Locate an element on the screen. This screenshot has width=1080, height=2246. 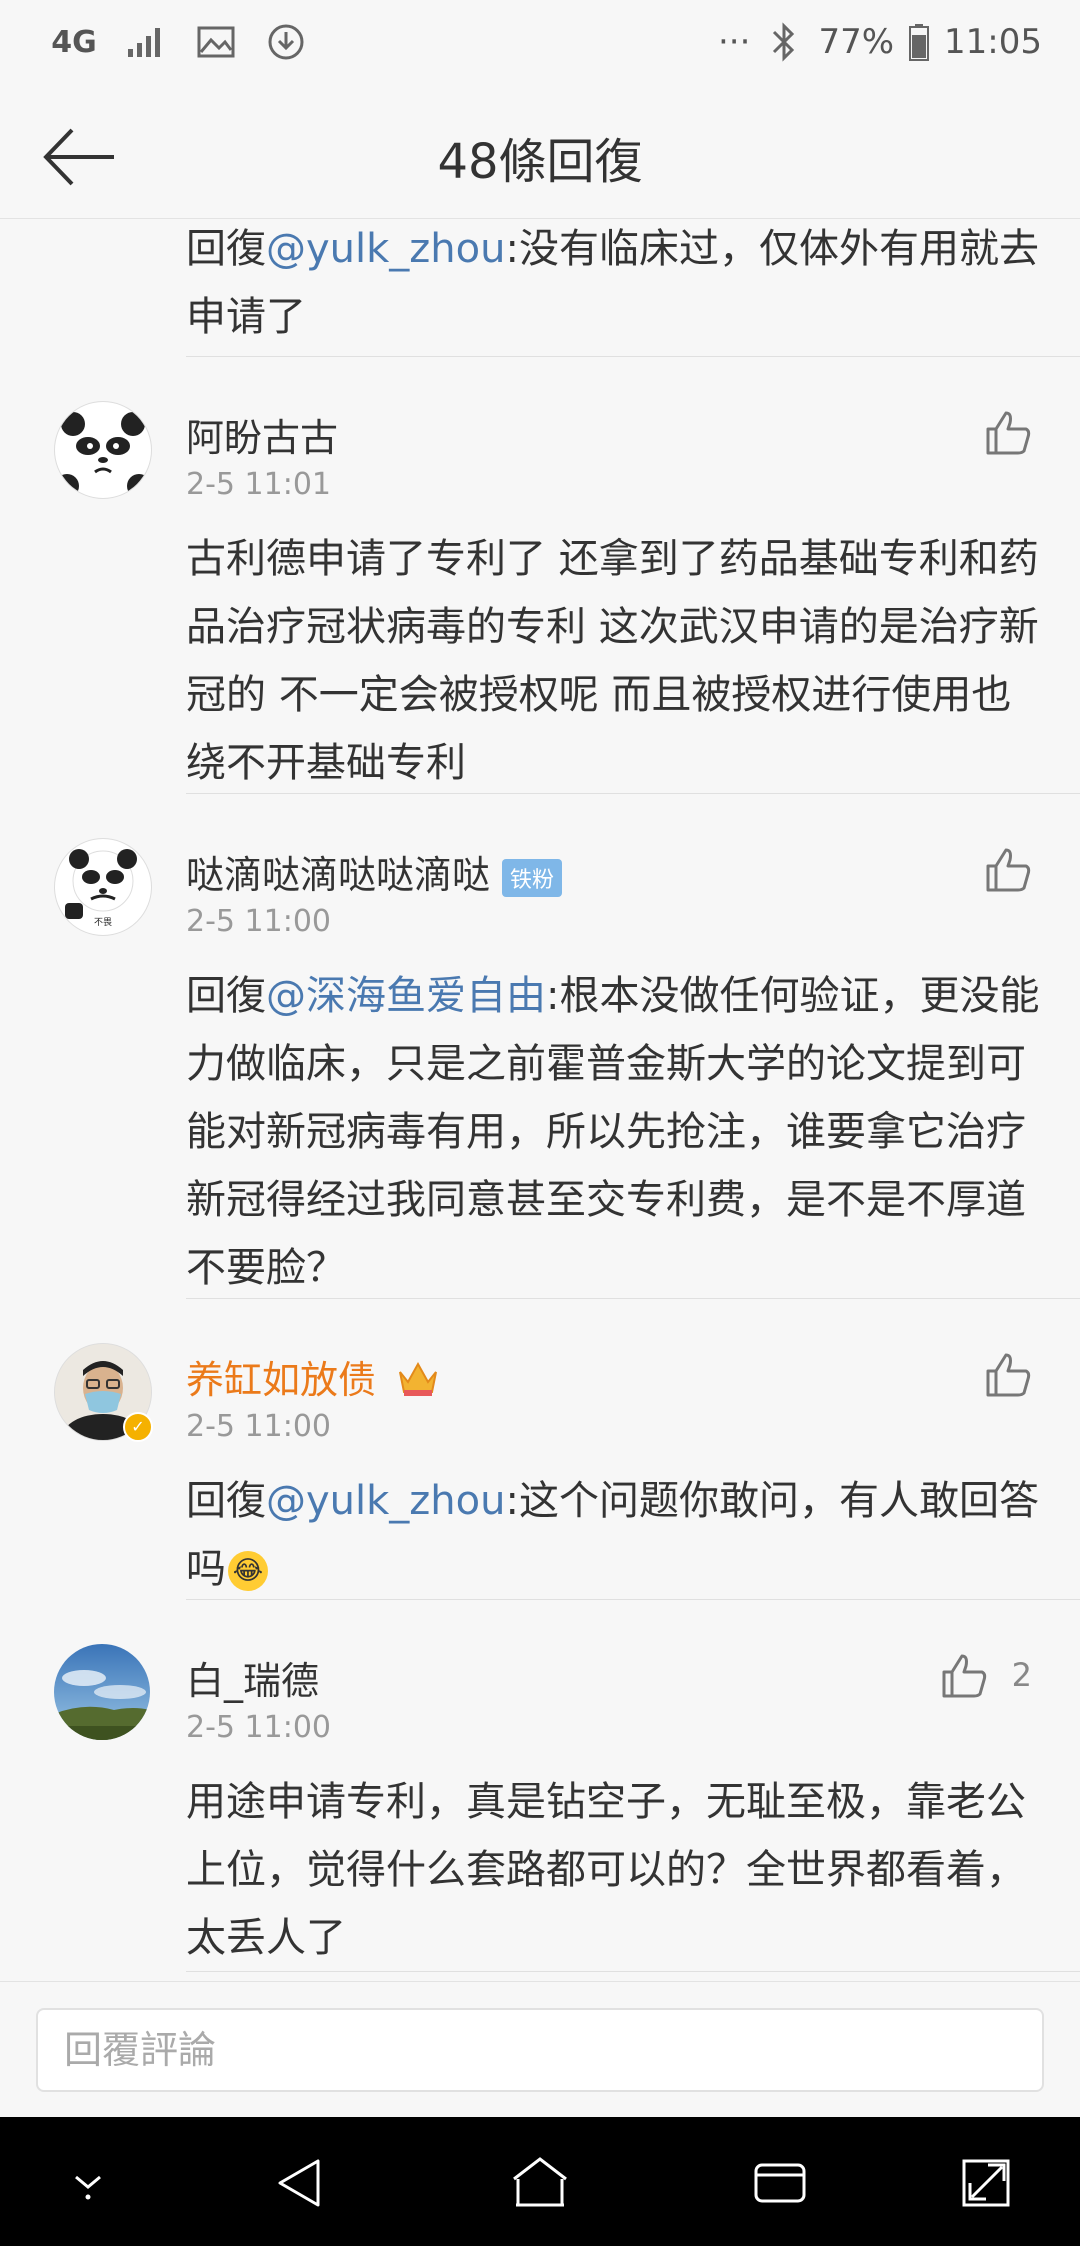
hide-keyboard-button is located at coordinates (88, 2183).